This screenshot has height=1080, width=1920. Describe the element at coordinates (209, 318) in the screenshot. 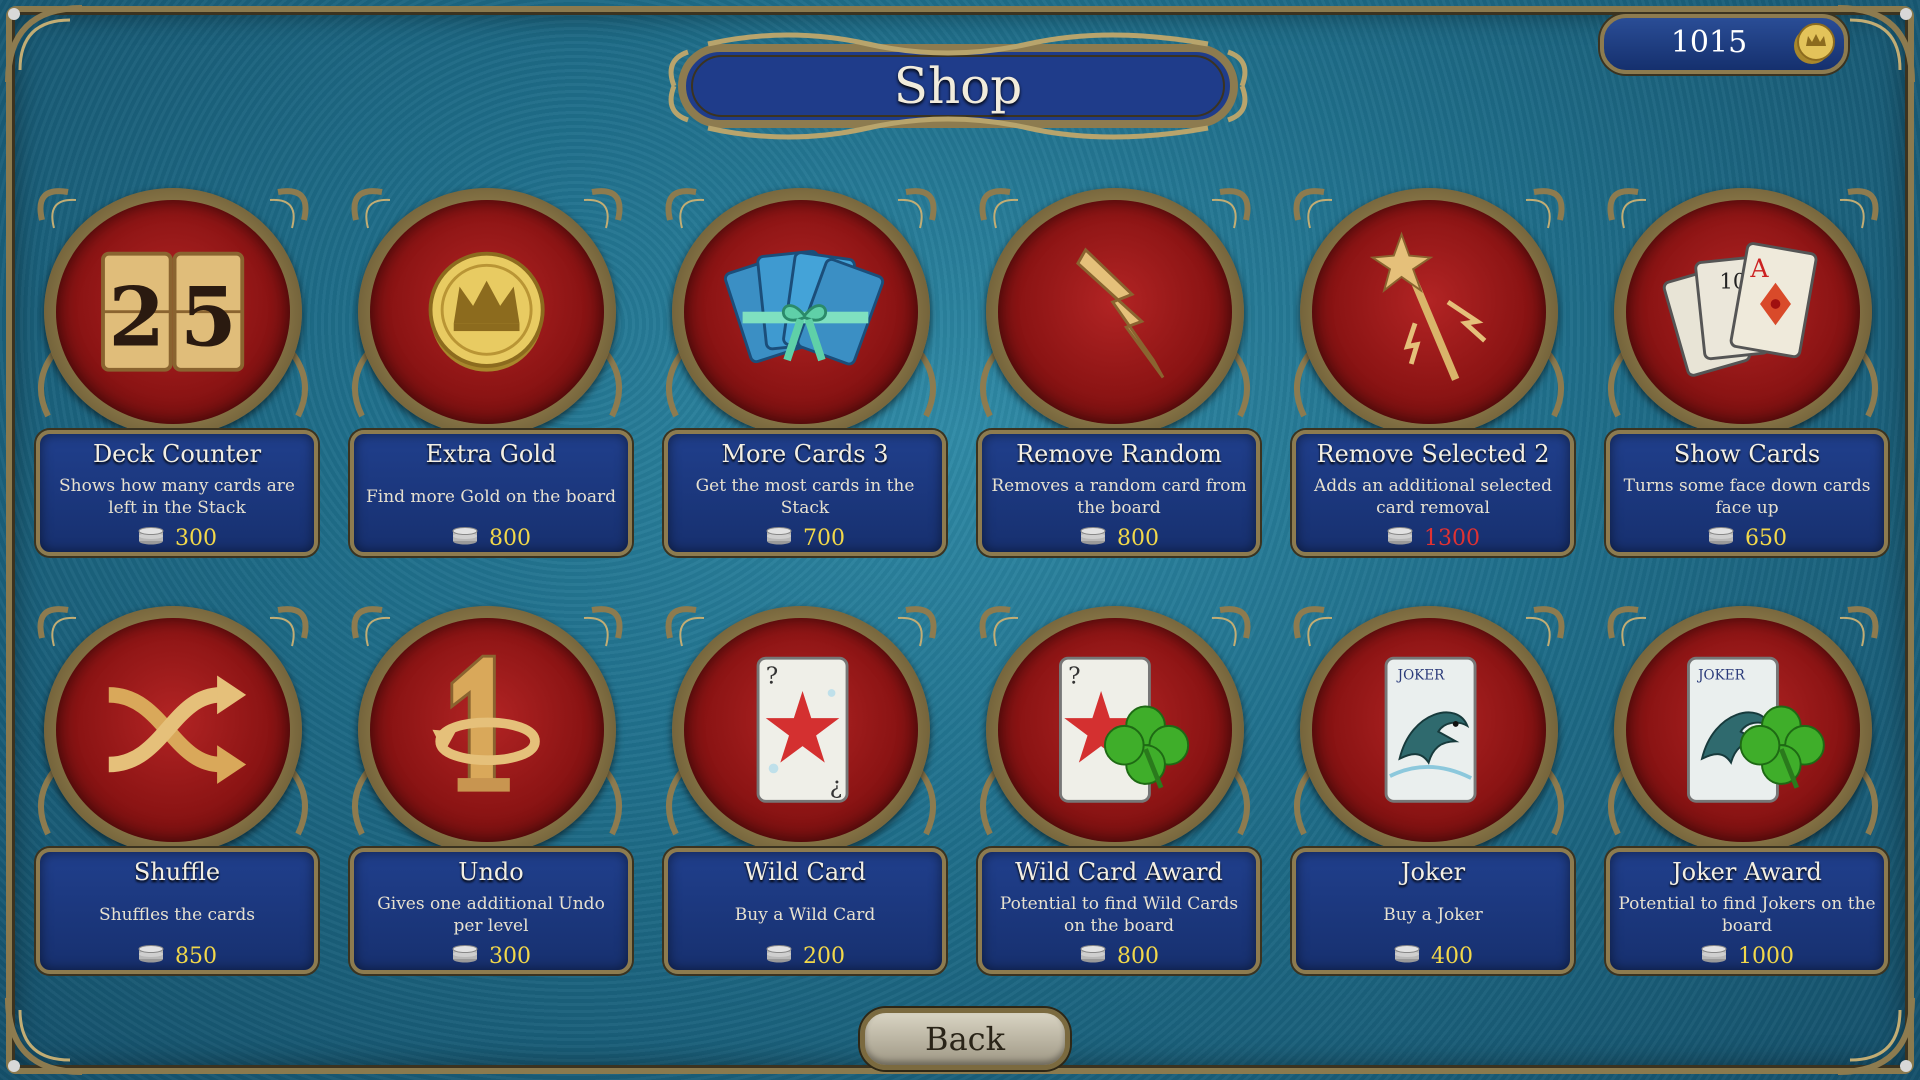

I see `svg-text: 5` at that location.